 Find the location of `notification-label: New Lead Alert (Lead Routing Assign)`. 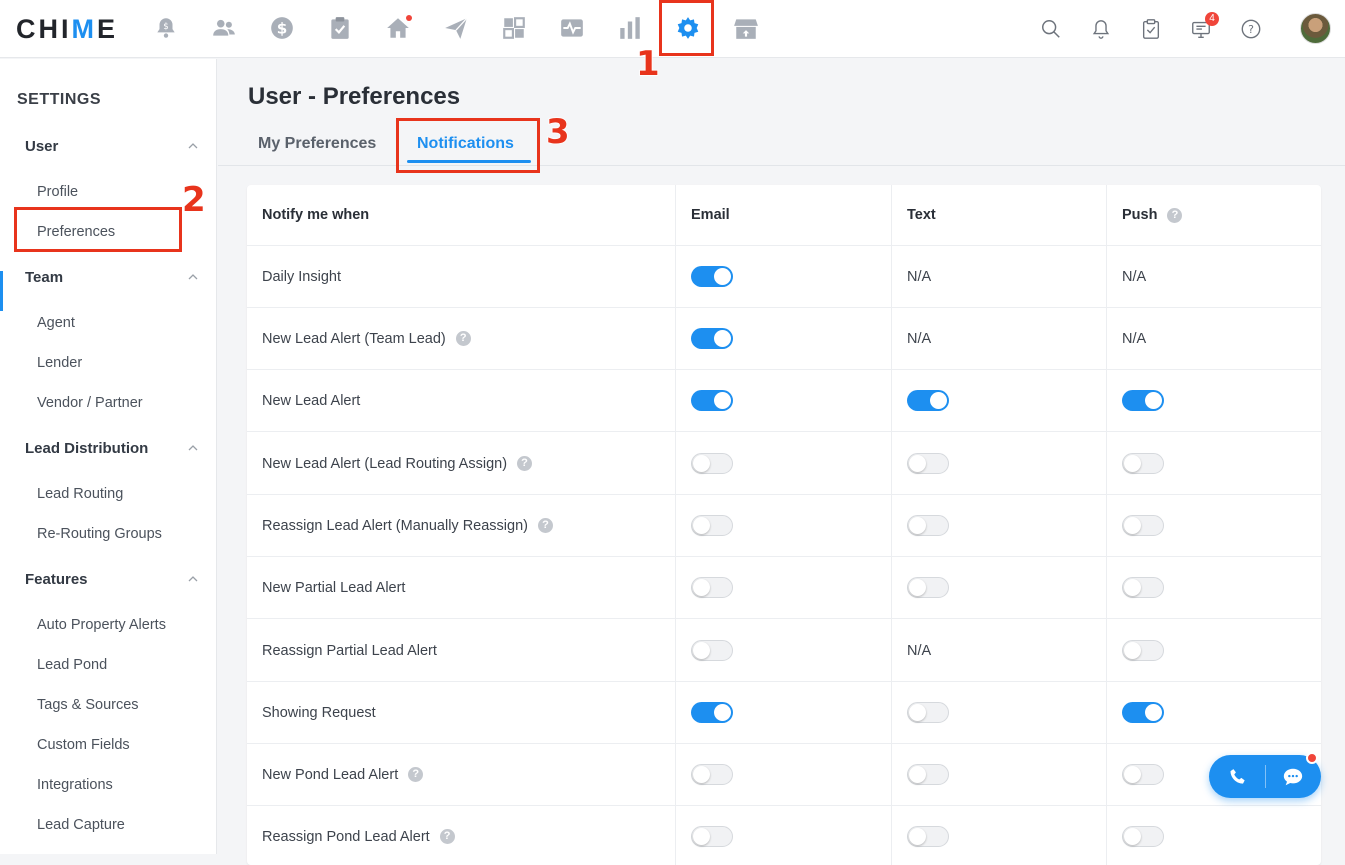

notification-label: New Lead Alert (Lead Routing Assign) is located at coordinates (385, 463).